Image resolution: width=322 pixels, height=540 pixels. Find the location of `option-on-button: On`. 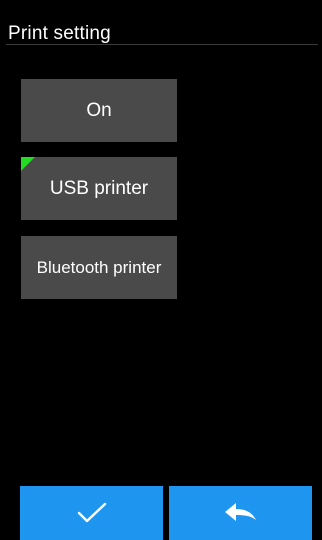

option-on-button: On is located at coordinates (99, 110).